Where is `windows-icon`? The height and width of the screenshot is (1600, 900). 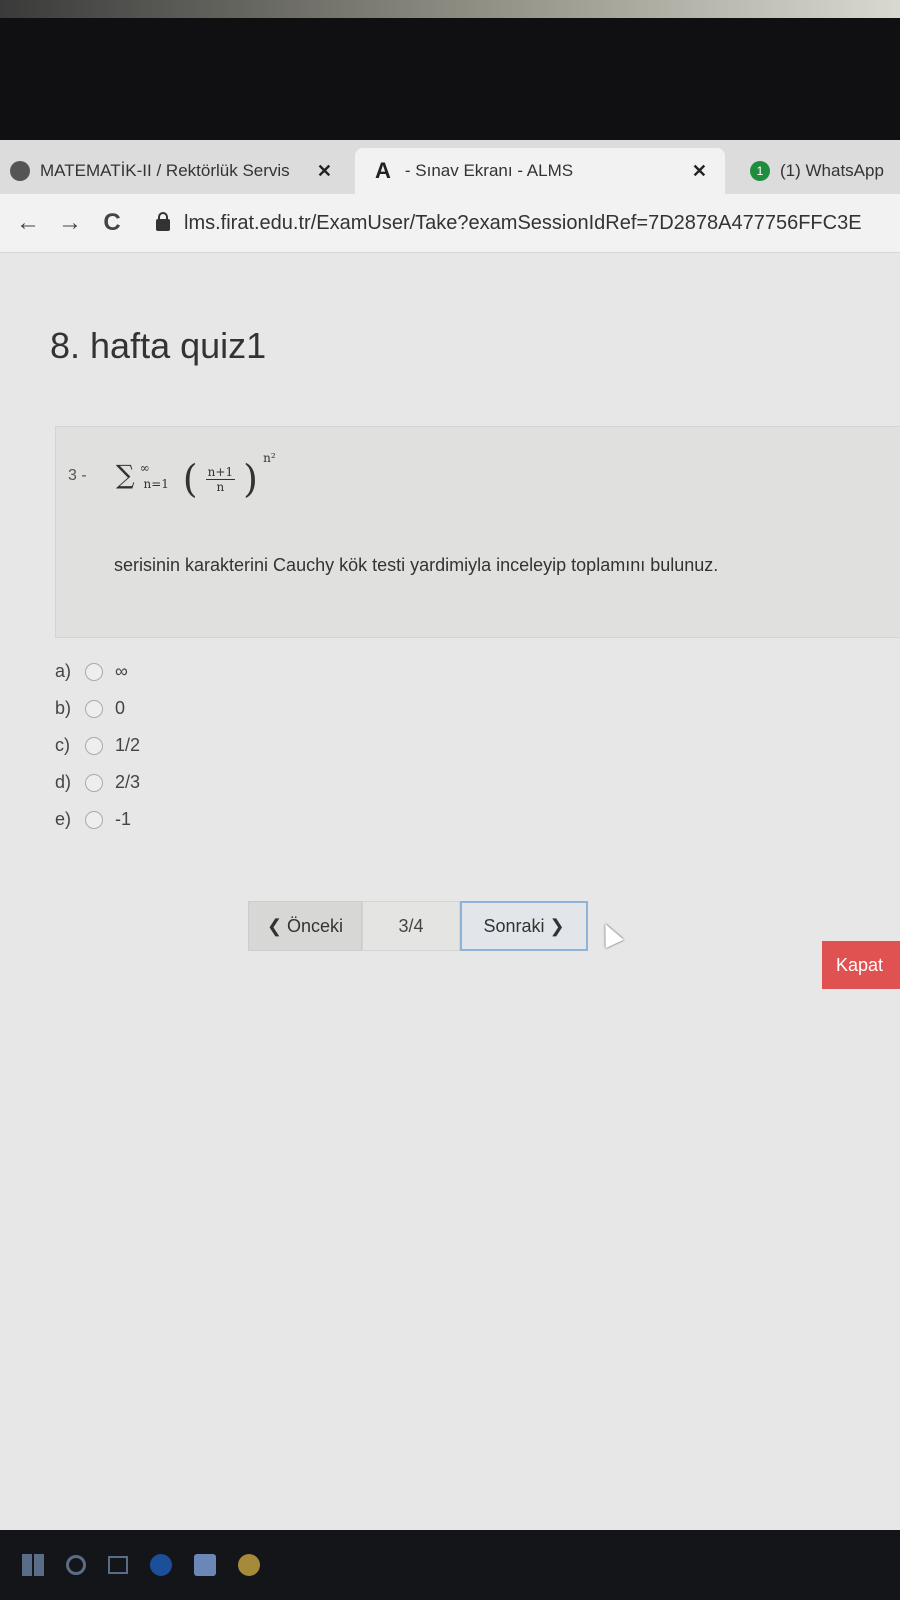 windows-icon is located at coordinates (33, 1565).